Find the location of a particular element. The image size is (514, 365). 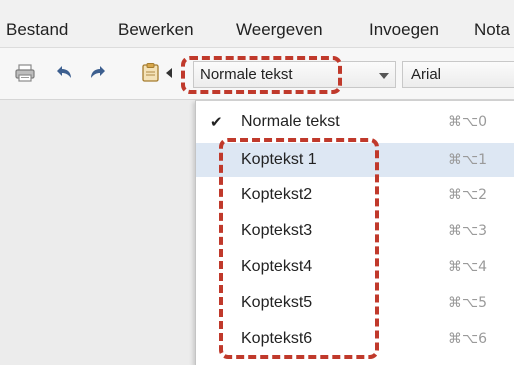

dropdown-item-heading-3: Koptekst3 ⌘⌥3 is located at coordinates (355, 231).